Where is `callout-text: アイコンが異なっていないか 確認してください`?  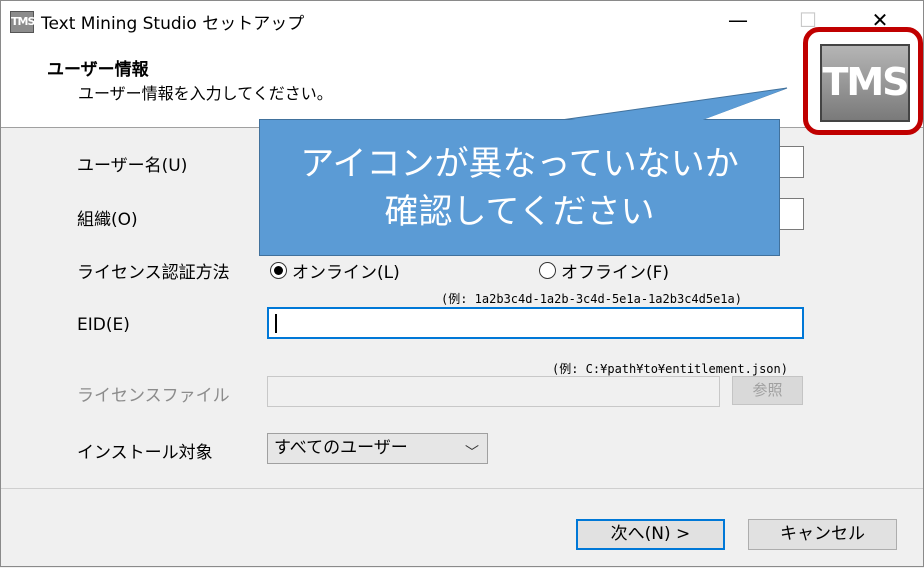
callout-text: アイコンが異なっていないか 確認してください is located at coordinates (519, 188).